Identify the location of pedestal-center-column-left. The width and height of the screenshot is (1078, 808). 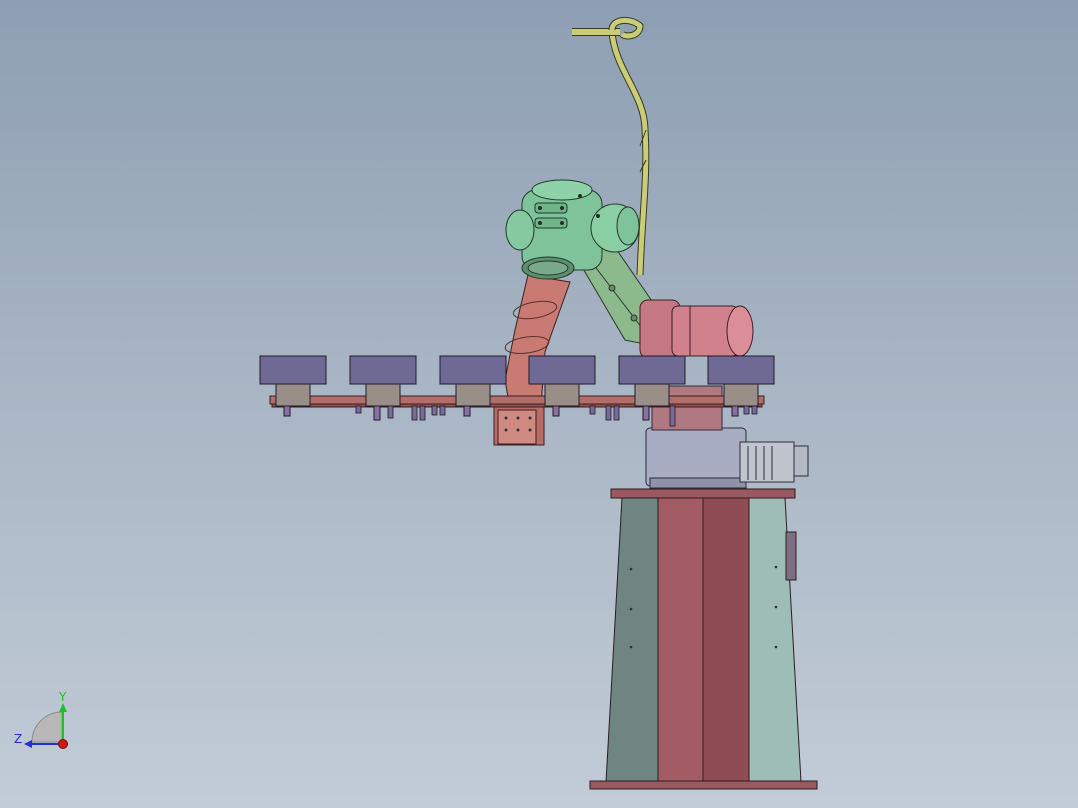
(680, 640).